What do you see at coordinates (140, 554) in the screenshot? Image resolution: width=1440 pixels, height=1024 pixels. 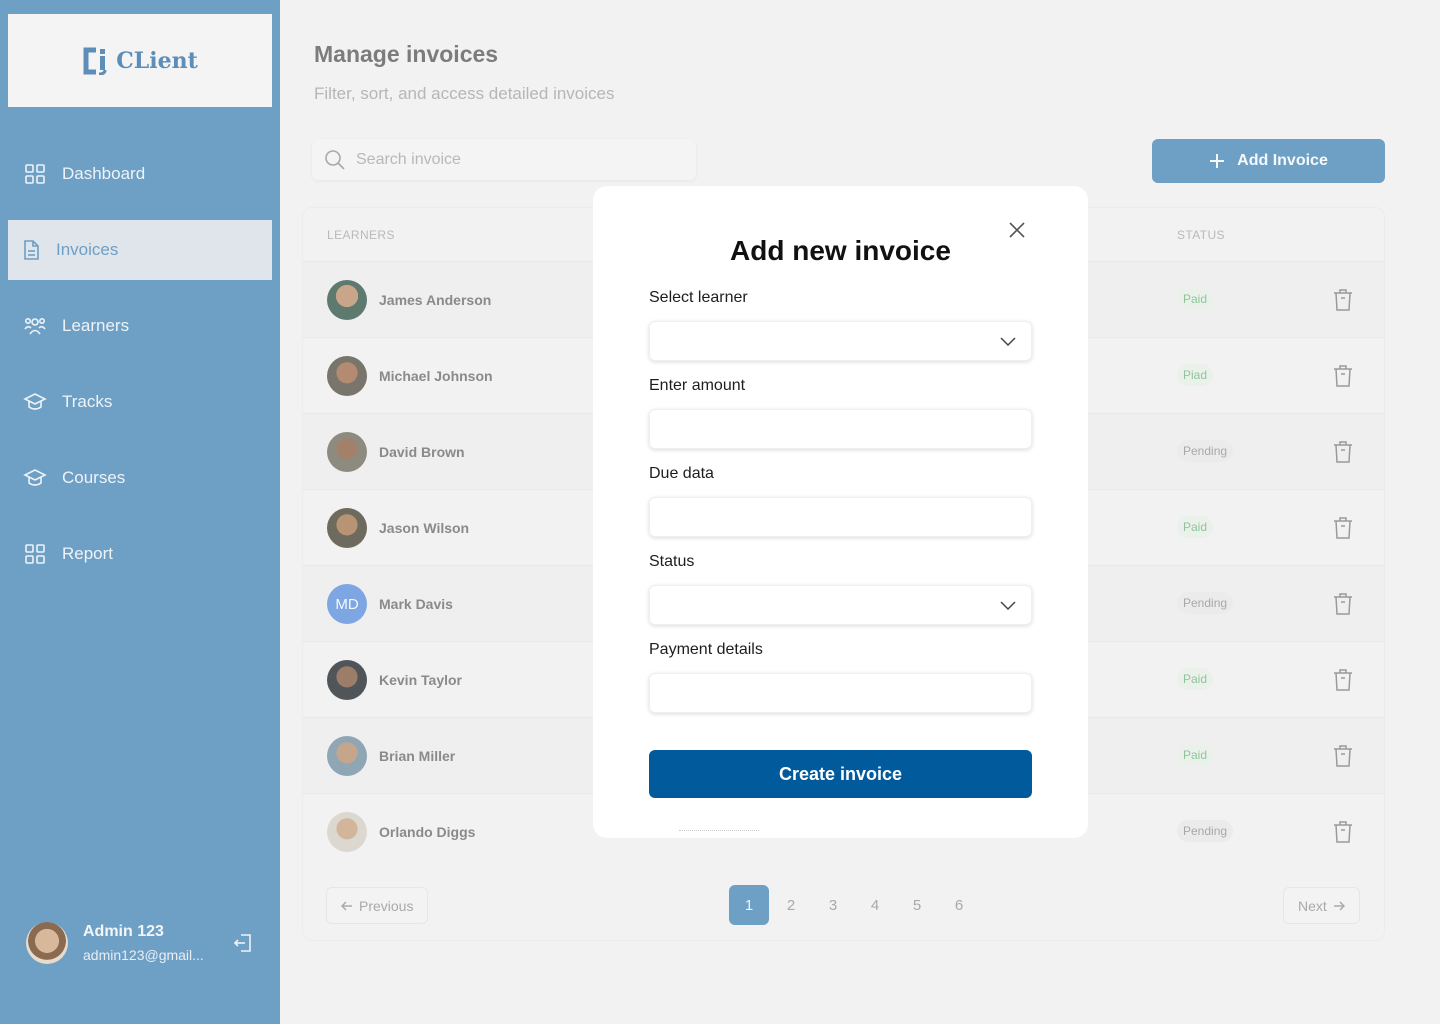 I see `sidebar-item-report: Report` at bounding box center [140, 554].